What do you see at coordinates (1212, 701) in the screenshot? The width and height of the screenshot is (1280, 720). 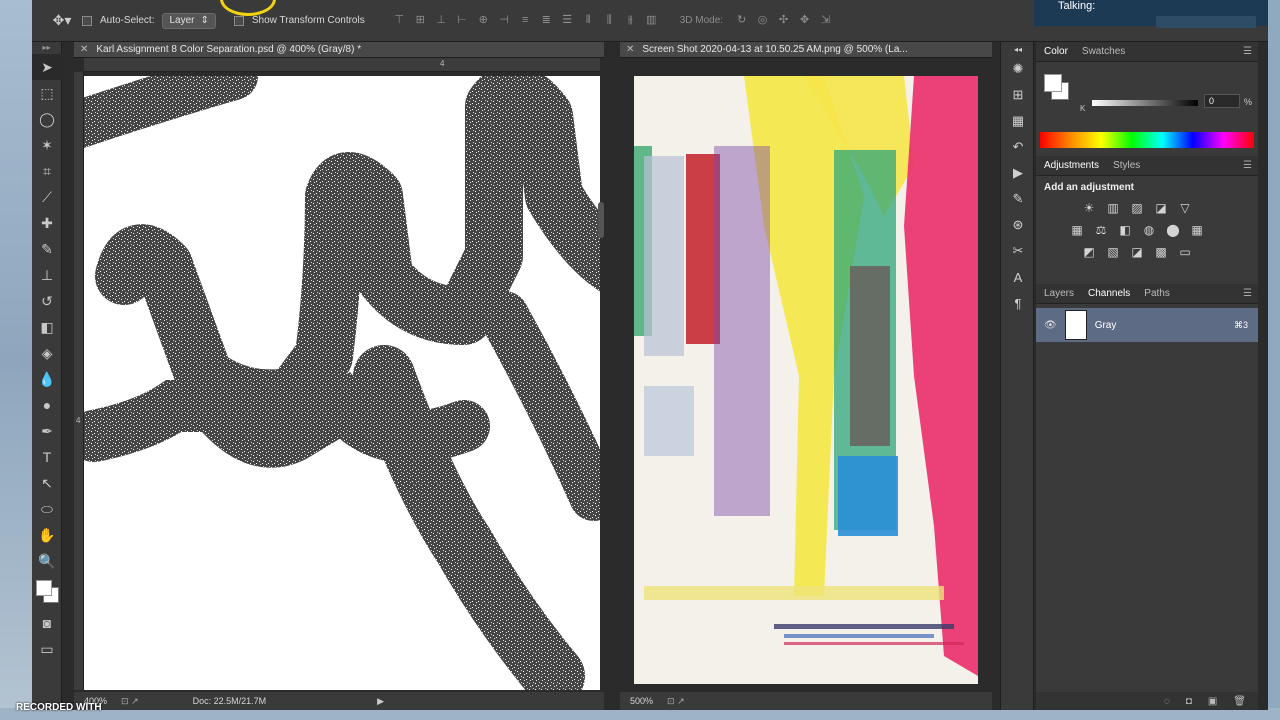 I see `new-channel-icon: ▣` at bounding box center [1212, 701].